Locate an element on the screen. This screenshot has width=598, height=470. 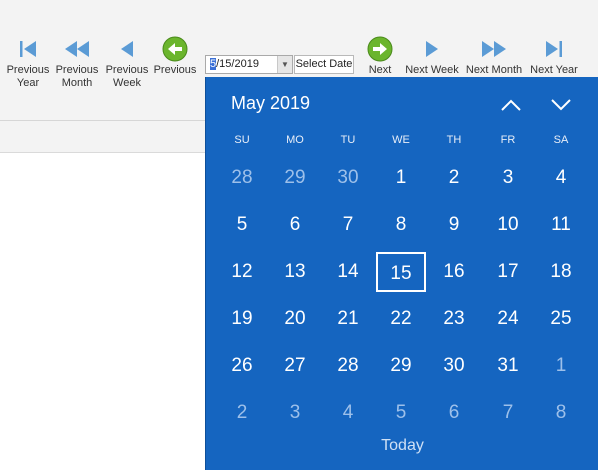
calendar-day: 31 is located at coordinates (508, 366).